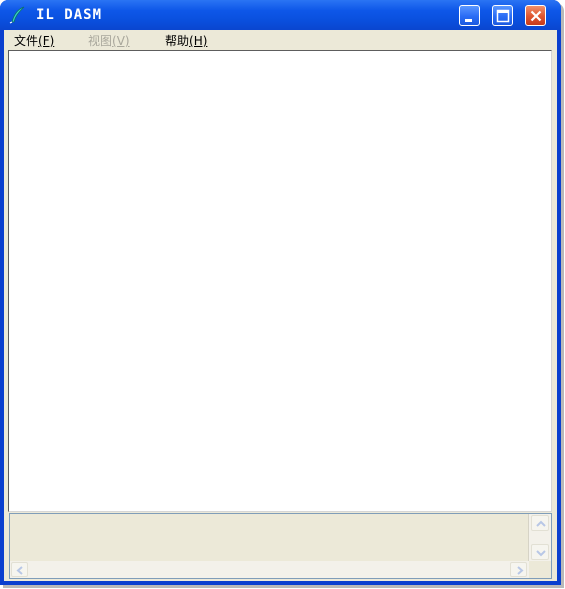 This screenshot has width=565, height=589. What do you see at coordinates (46, 41) in the screenshot?
I see `menu-file-accel: (F)` at bounding box center [46, 41].